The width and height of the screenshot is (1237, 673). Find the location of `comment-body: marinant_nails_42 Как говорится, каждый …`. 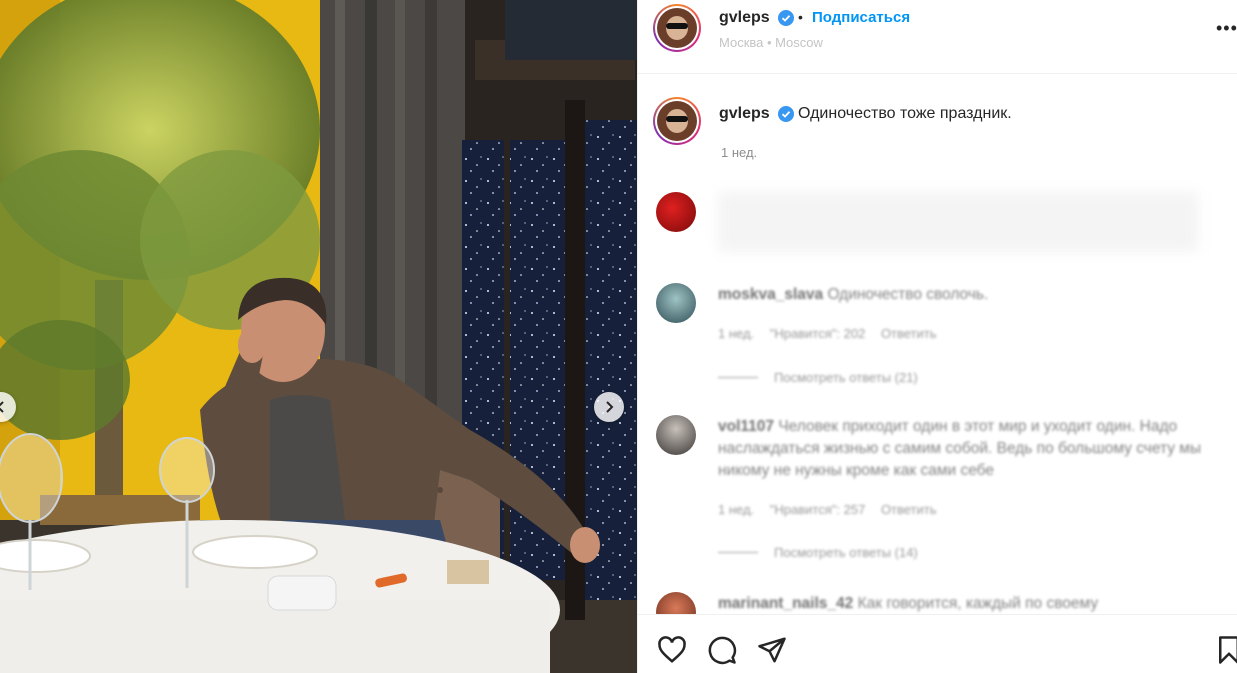

comment-body: marinant_nails_42 Как говорится, каждый … is located at coordinates (960, 604).